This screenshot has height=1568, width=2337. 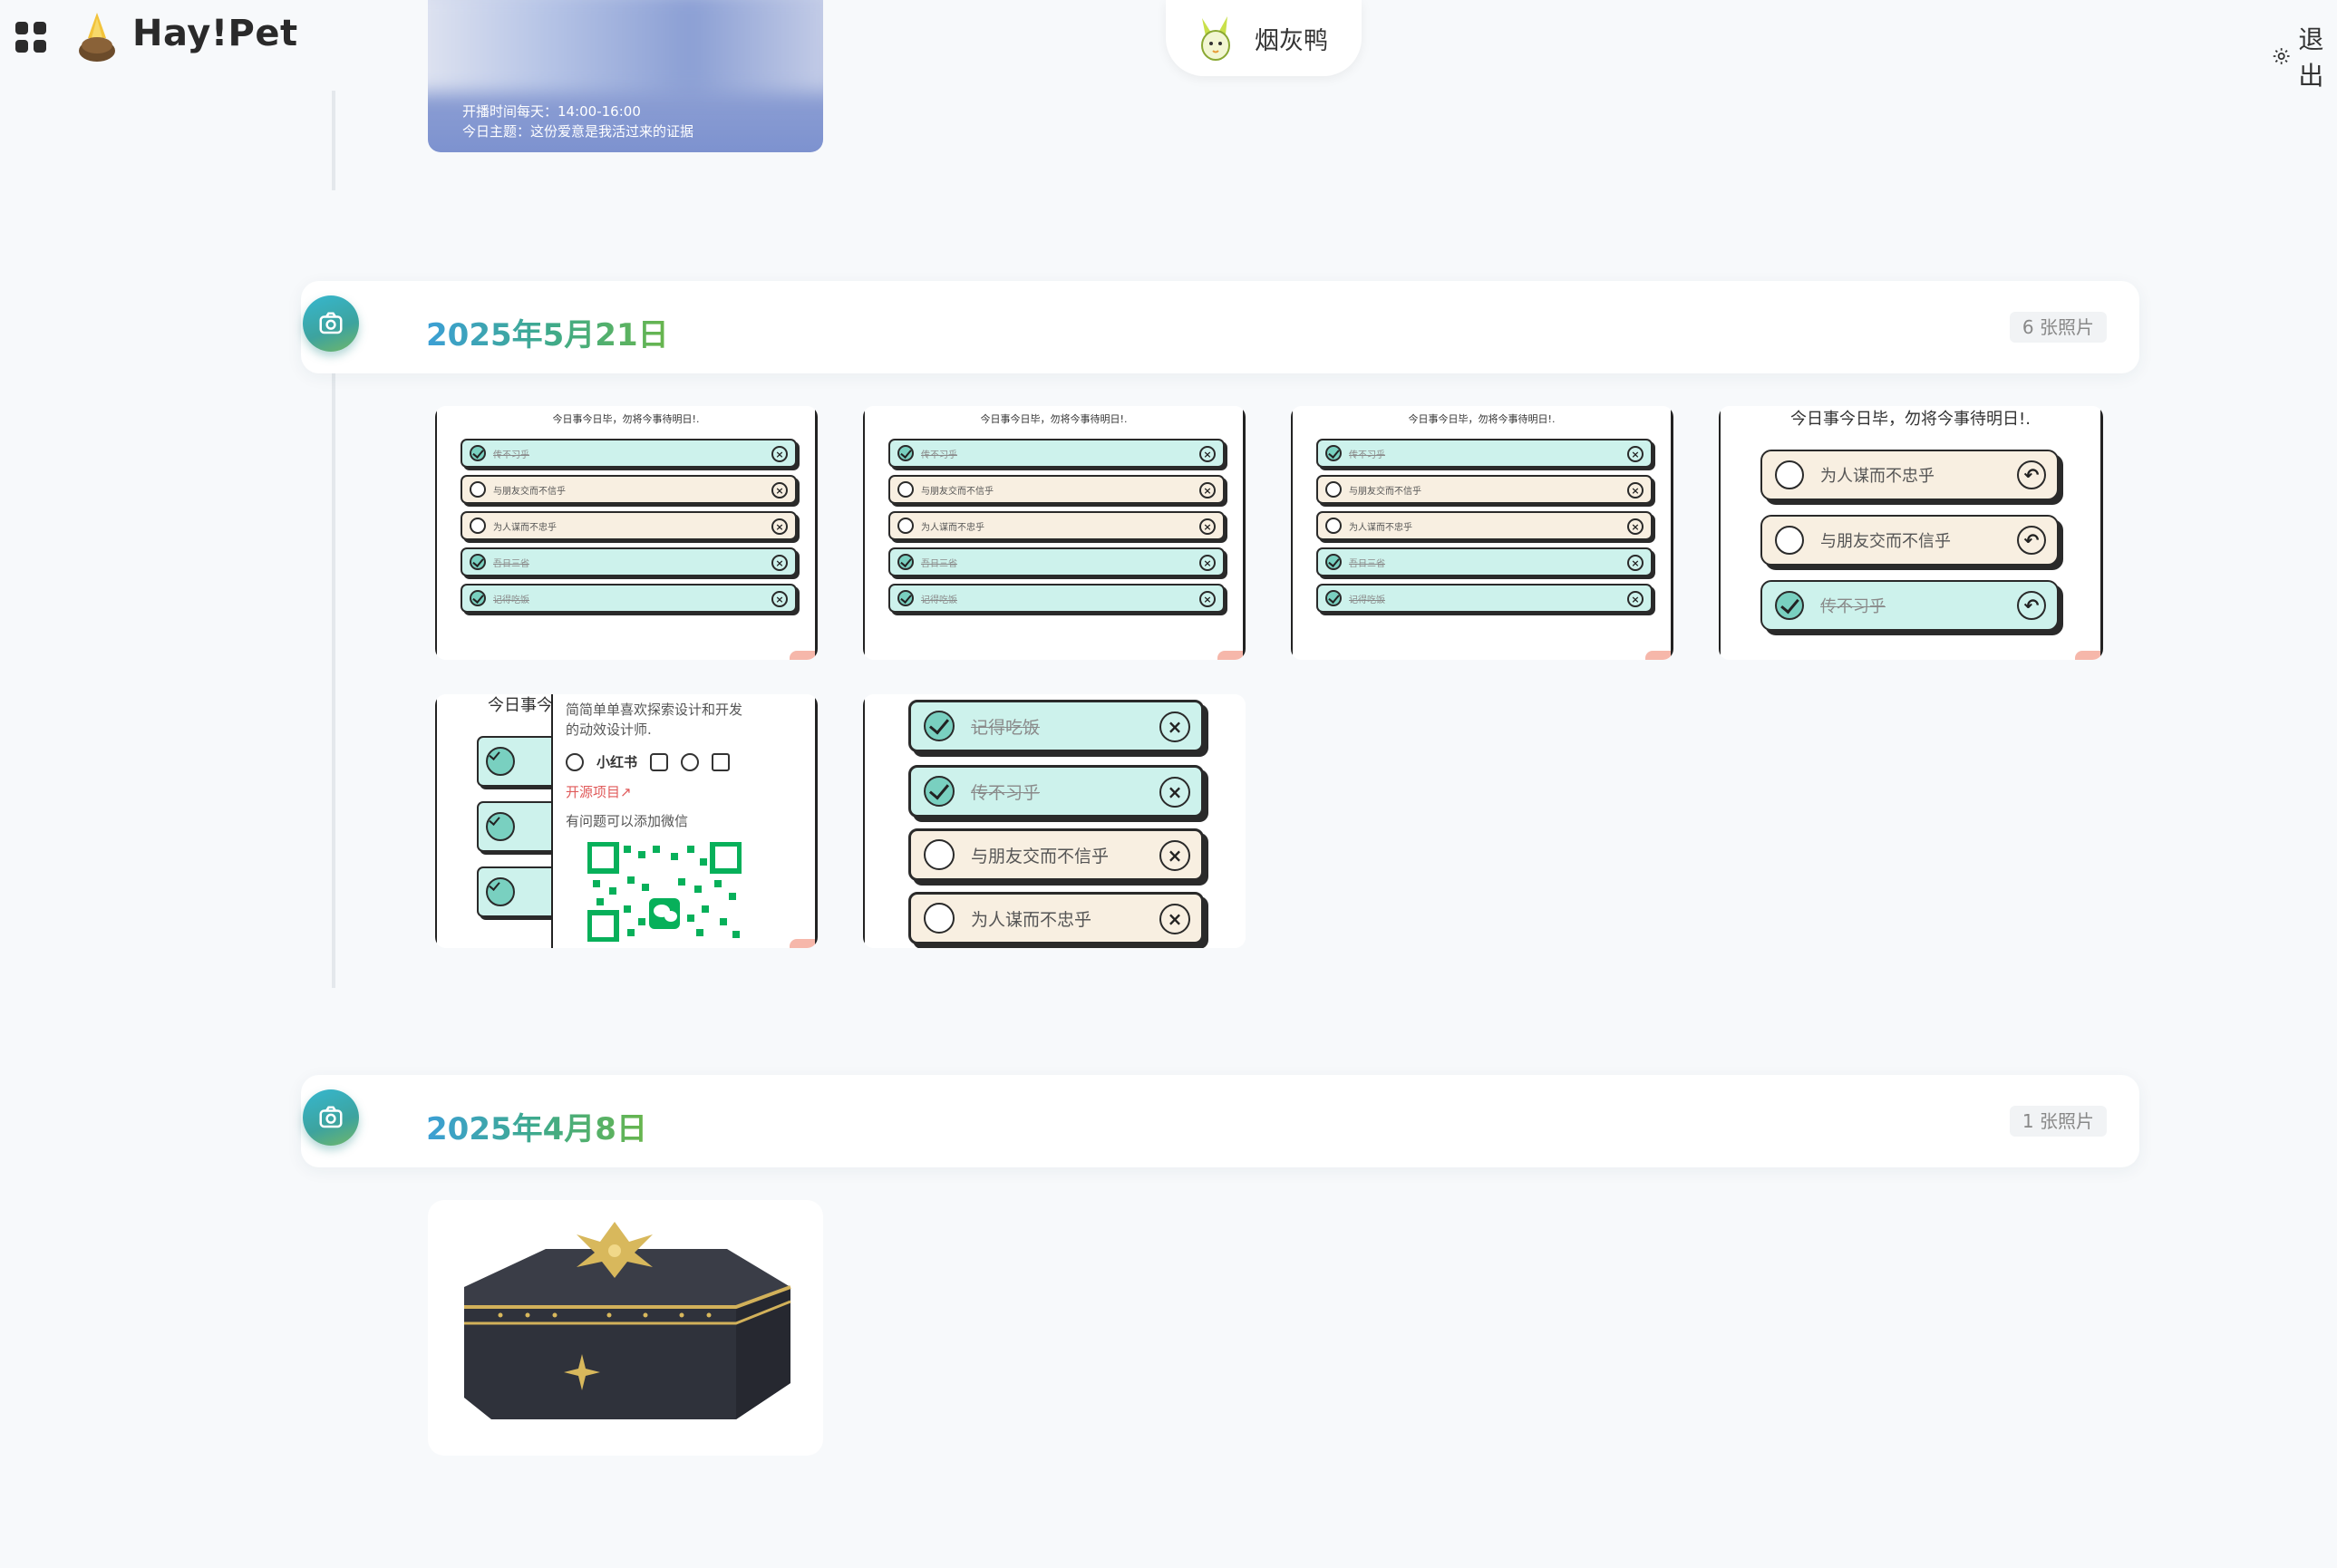 I want to click on logout-button: 退出, so click(x=2305, y=56).